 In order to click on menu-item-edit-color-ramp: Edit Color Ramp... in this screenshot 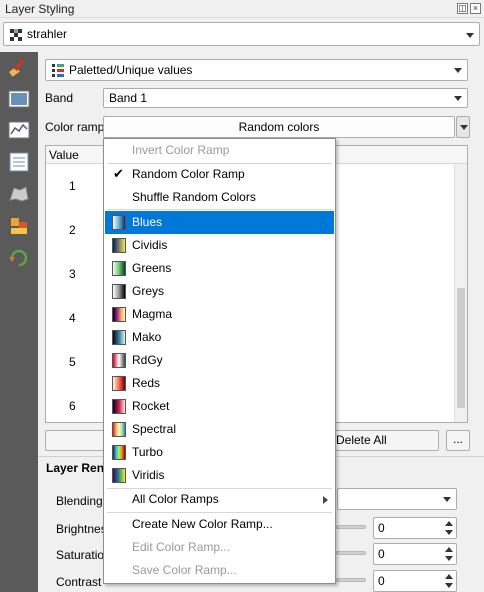, I will do `click(181, 547)`.